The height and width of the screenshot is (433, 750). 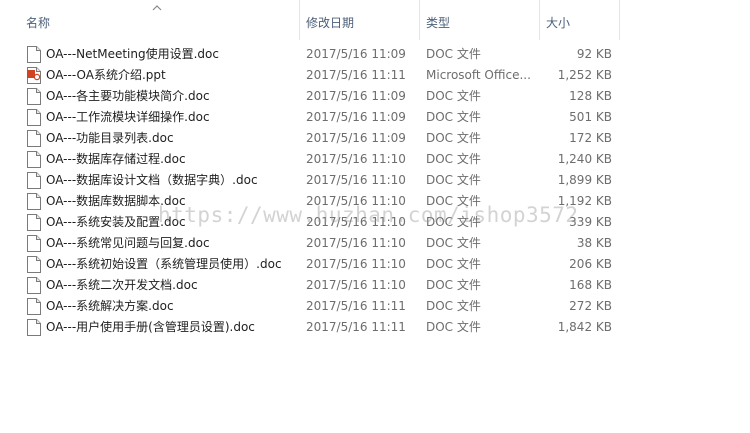 What do you see at coordinates (110, 138) in the screenshot?
I see `file-name: OA---功能目录列表.doc` at bounding box center [110, 138].